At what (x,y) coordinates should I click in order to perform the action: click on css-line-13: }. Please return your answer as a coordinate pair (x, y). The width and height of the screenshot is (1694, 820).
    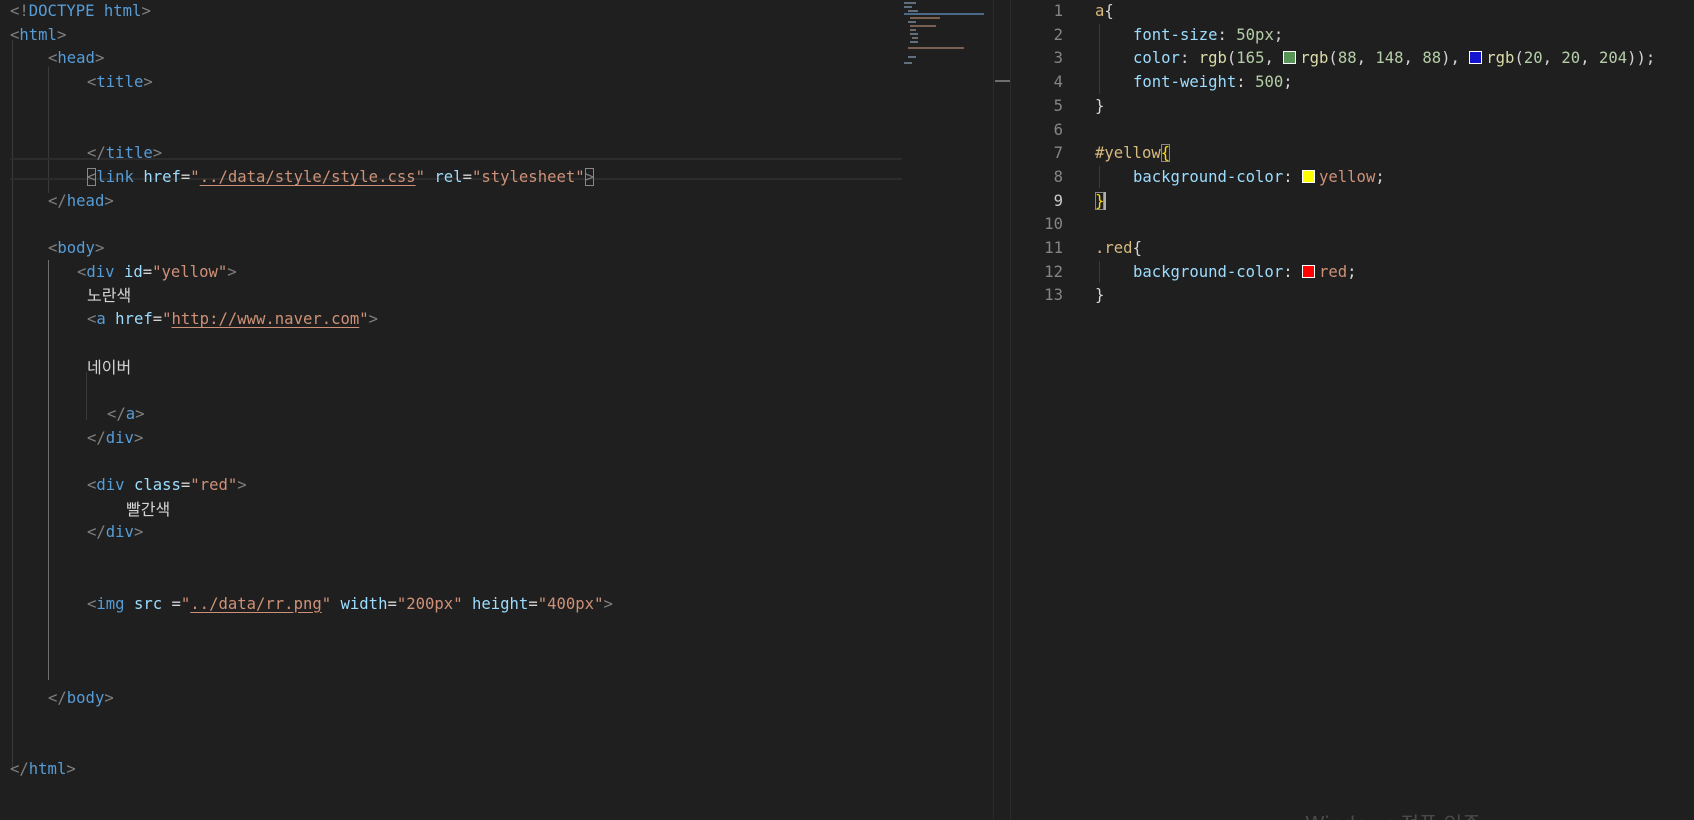
    Looking at the image, I should click on (1099, 296).